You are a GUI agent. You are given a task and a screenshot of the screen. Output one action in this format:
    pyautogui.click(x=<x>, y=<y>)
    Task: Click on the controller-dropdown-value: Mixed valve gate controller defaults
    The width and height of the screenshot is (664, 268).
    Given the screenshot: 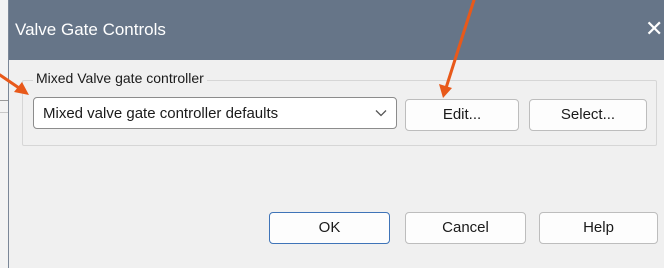 What is the action you would take?
    pyautogui.click(x=161, y=113)
    